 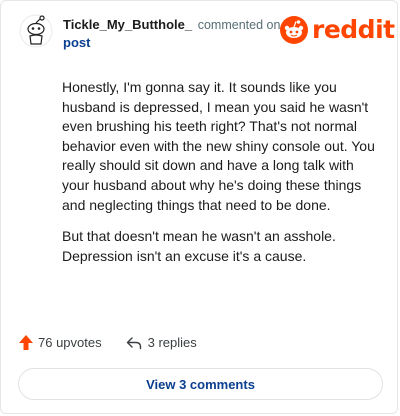 What do you see at coordinates (200, 384) in the screenshot?
I see `view-comments-button: View 3 comments` at bounding box center [200, 384].